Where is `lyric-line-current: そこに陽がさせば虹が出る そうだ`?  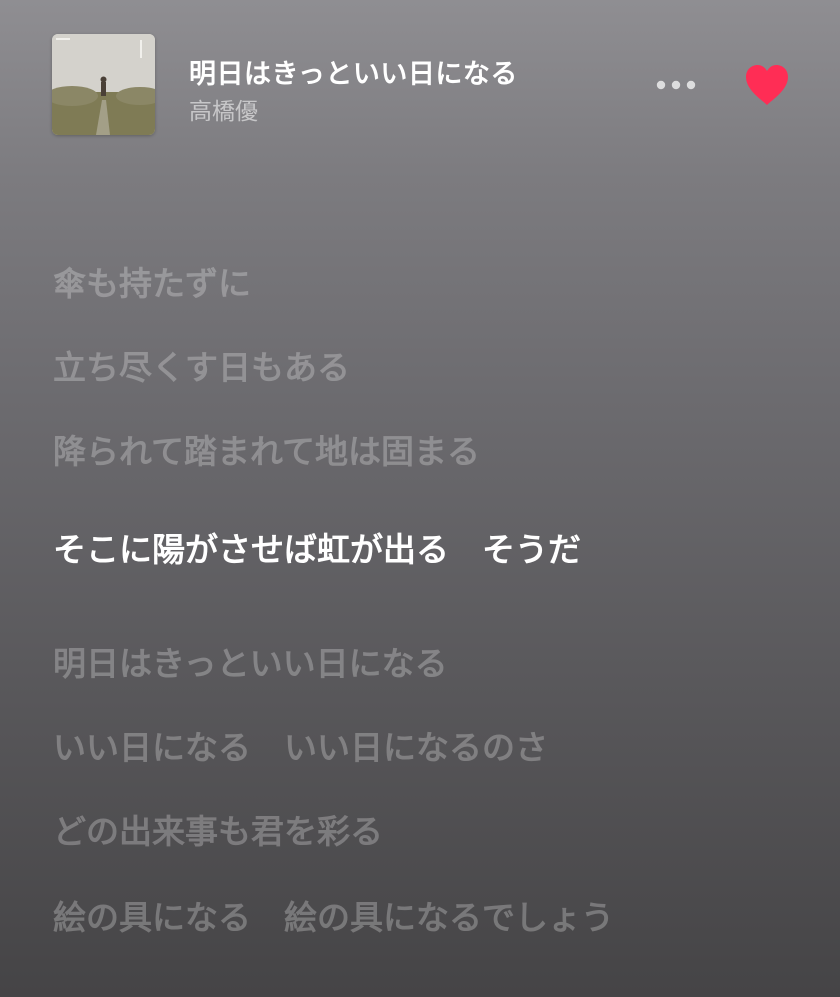
lyric-line-current: そこに陽がさせば虹が出る そうだ is located at coordinates (363, 585).